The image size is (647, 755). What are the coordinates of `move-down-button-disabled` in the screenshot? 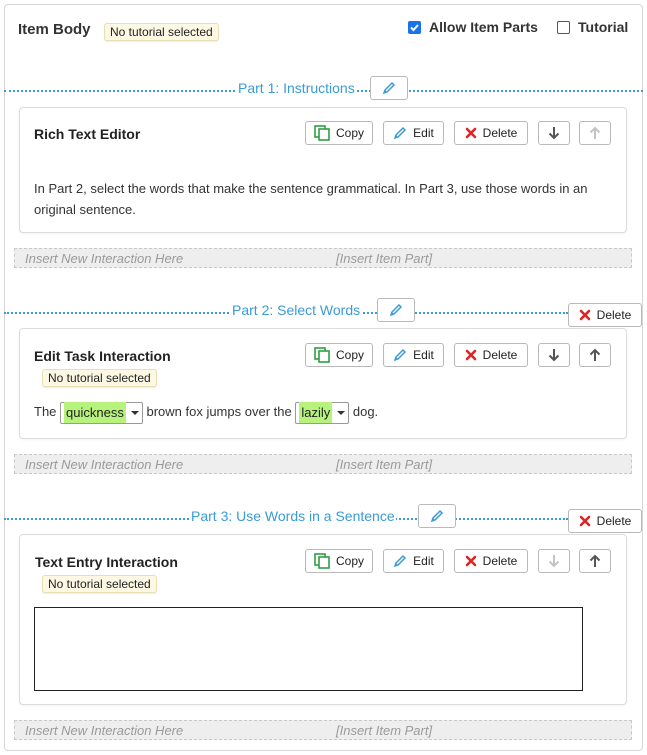 It's located at (554, 561).